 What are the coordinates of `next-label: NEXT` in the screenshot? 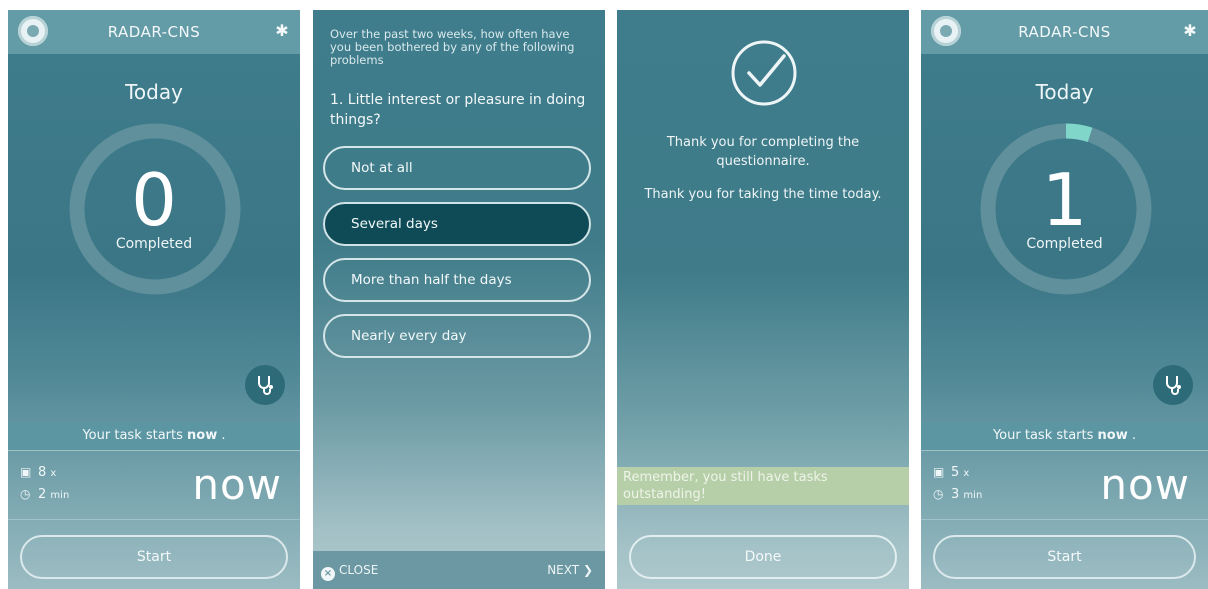 It's located at (563, 570).